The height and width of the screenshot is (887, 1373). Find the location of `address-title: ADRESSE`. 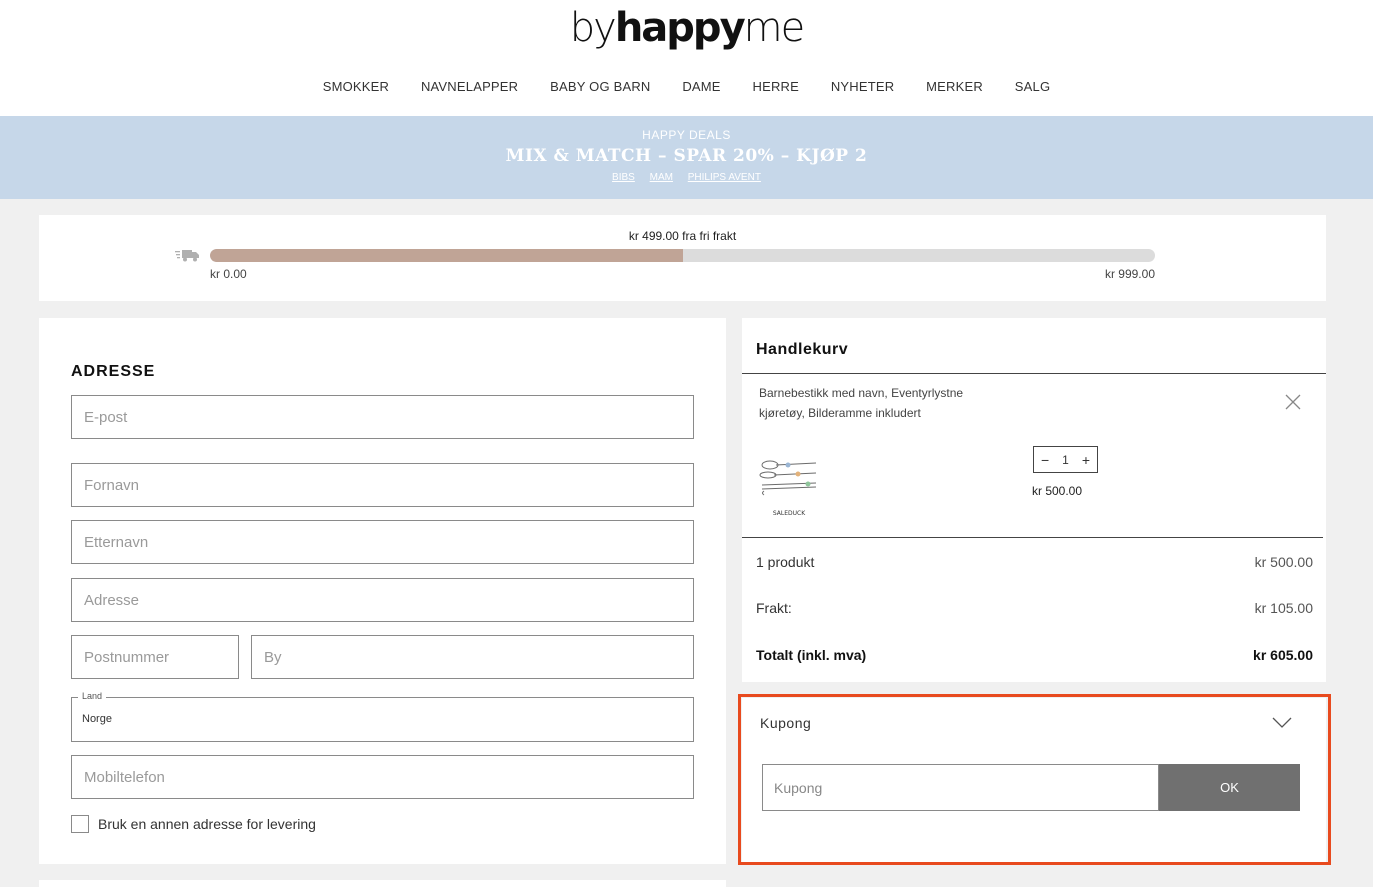

address-title: ADRESSE is located at coordinates (113, 371).